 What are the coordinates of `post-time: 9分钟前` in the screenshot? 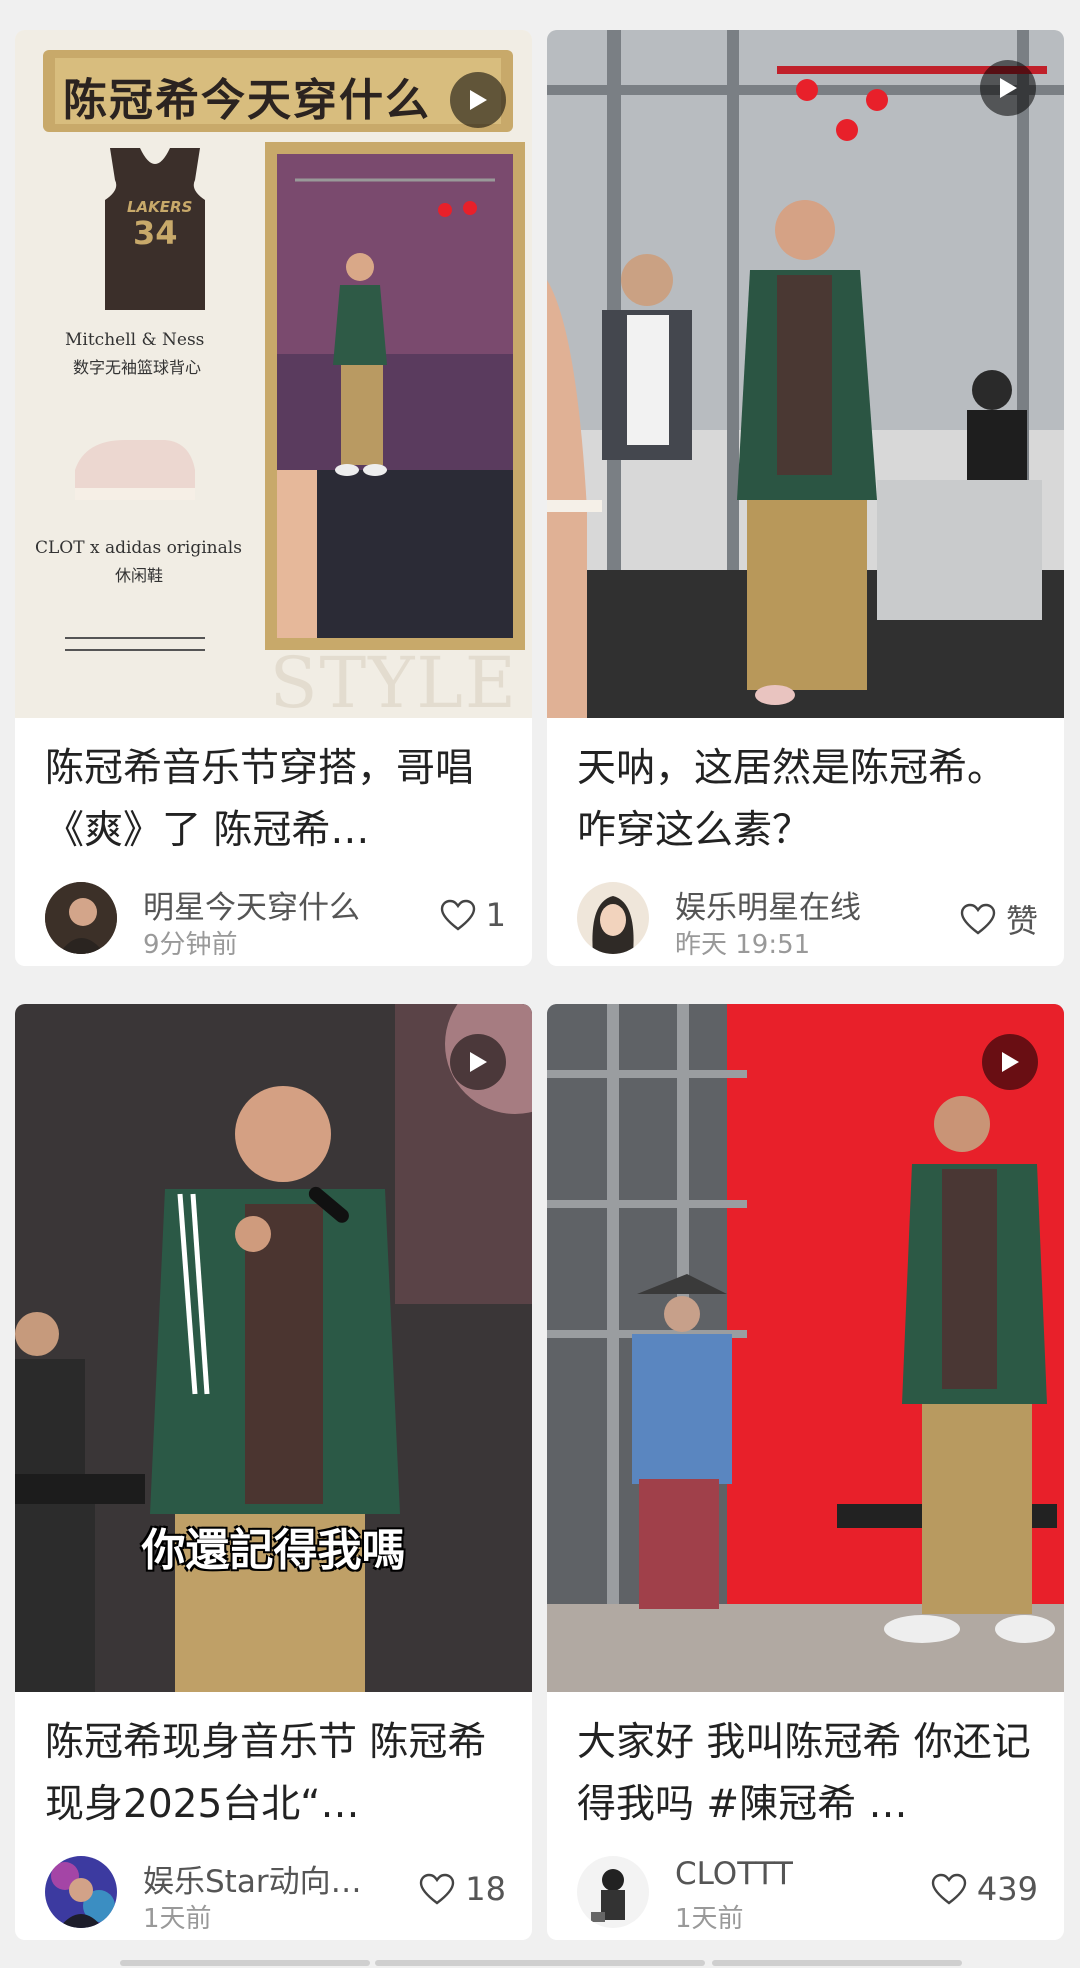 It's located at (190, 945).